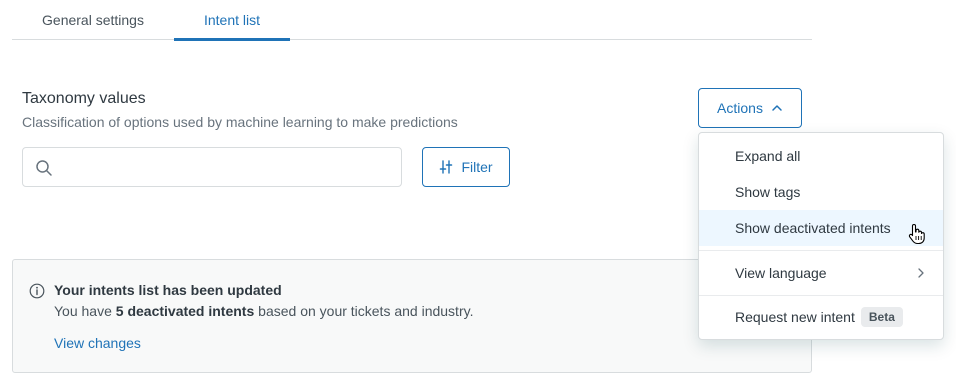 This screenshot has width=956, height=384. Describe the element at coordinates (881, 317) in the screenshot. I see `beta-badge: Beta` at that location.